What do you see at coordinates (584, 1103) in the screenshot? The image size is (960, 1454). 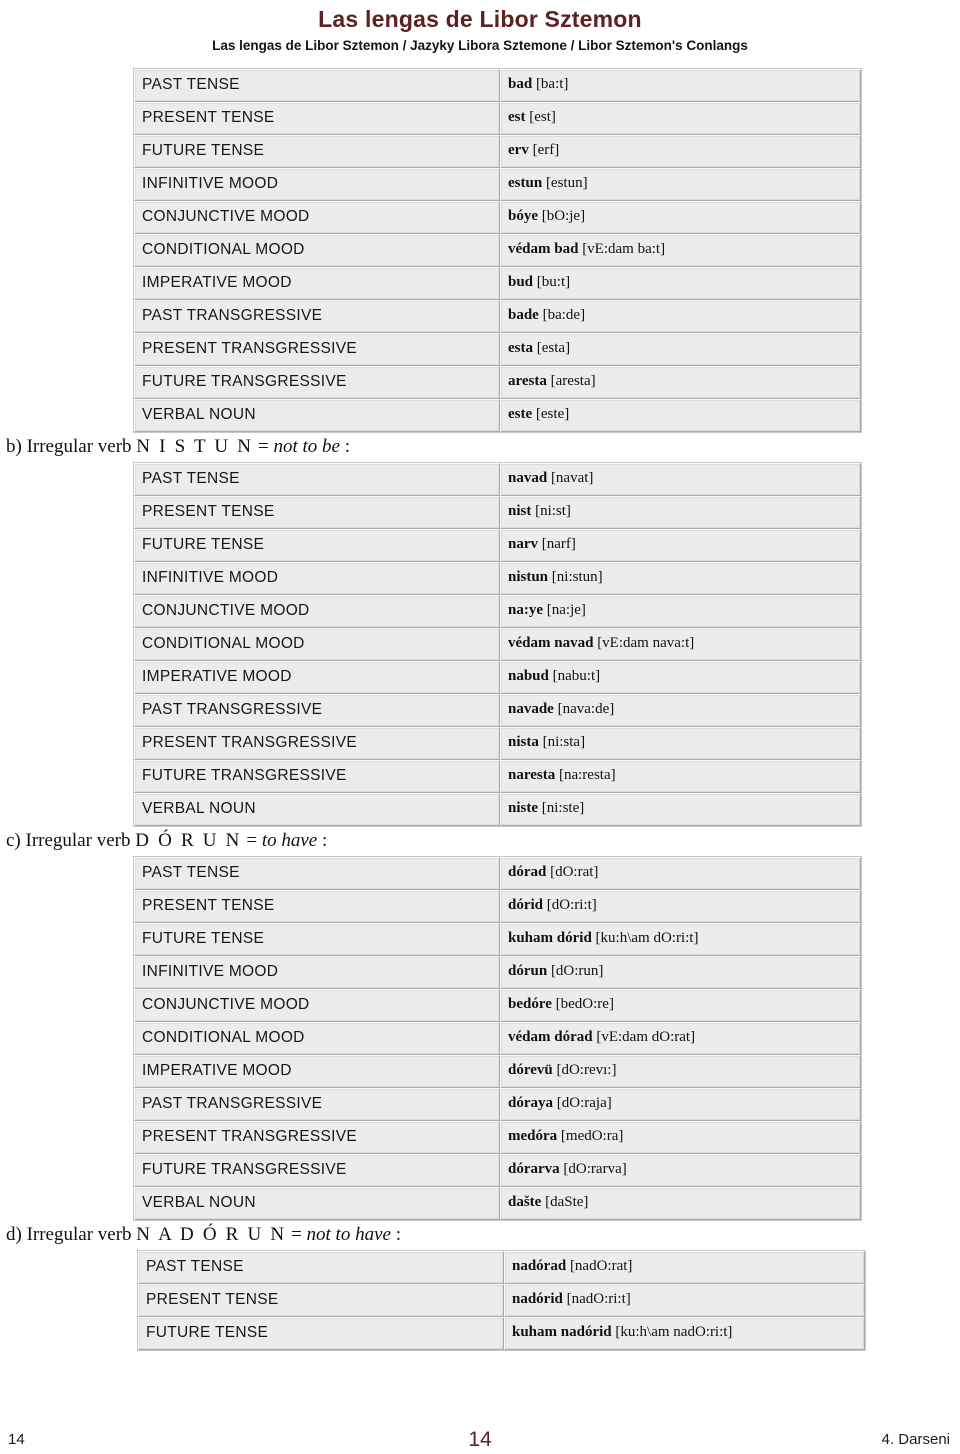 I see `pronunciation: [dO:raja]` at bounding box center [584, 1103].